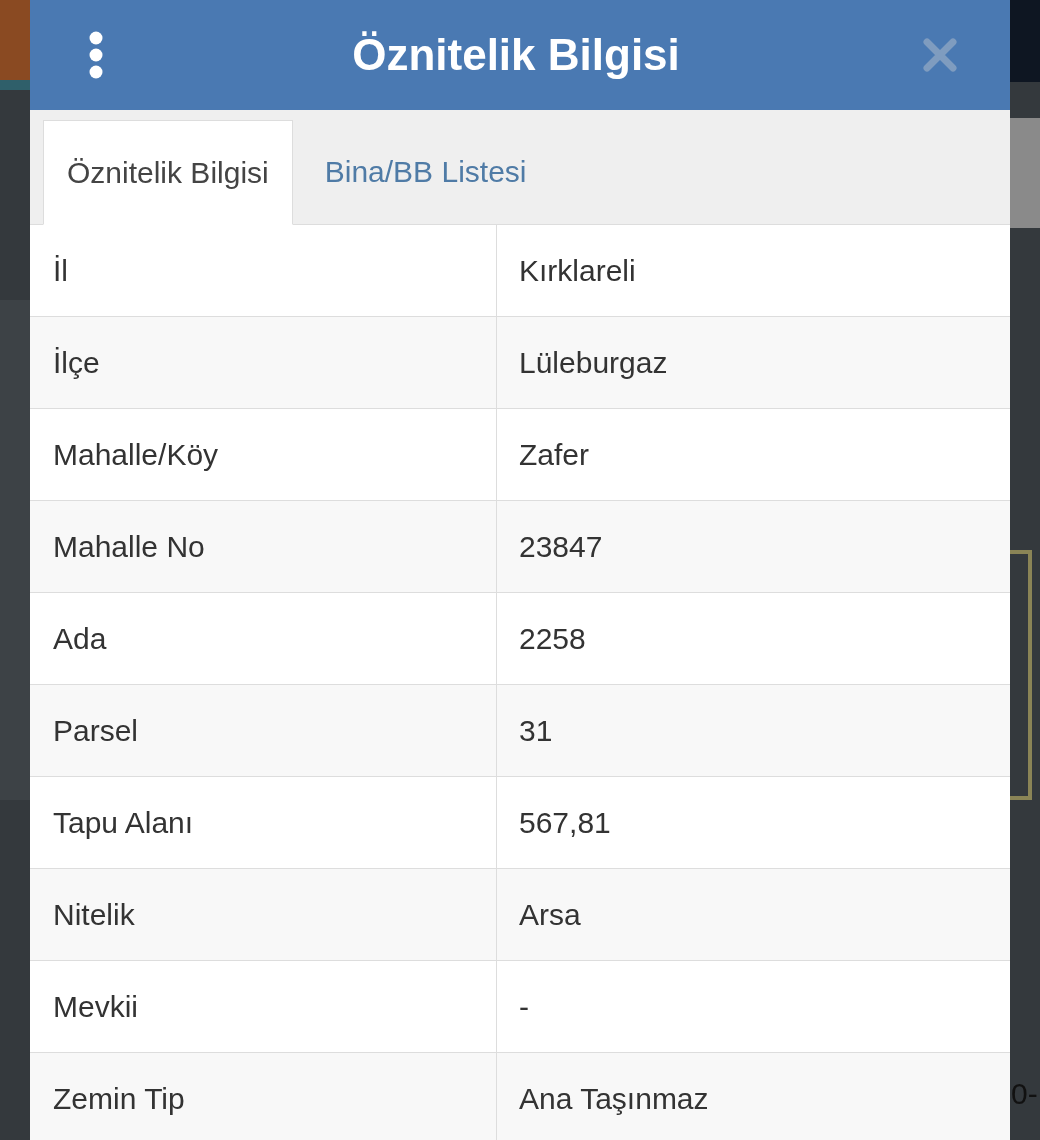 This screenshot has height=1140, width=1040. What do you see at coordinates (554, 455) in the screenshot?
I see `attribute-value: Zafer` at bounding box center [554, 455].